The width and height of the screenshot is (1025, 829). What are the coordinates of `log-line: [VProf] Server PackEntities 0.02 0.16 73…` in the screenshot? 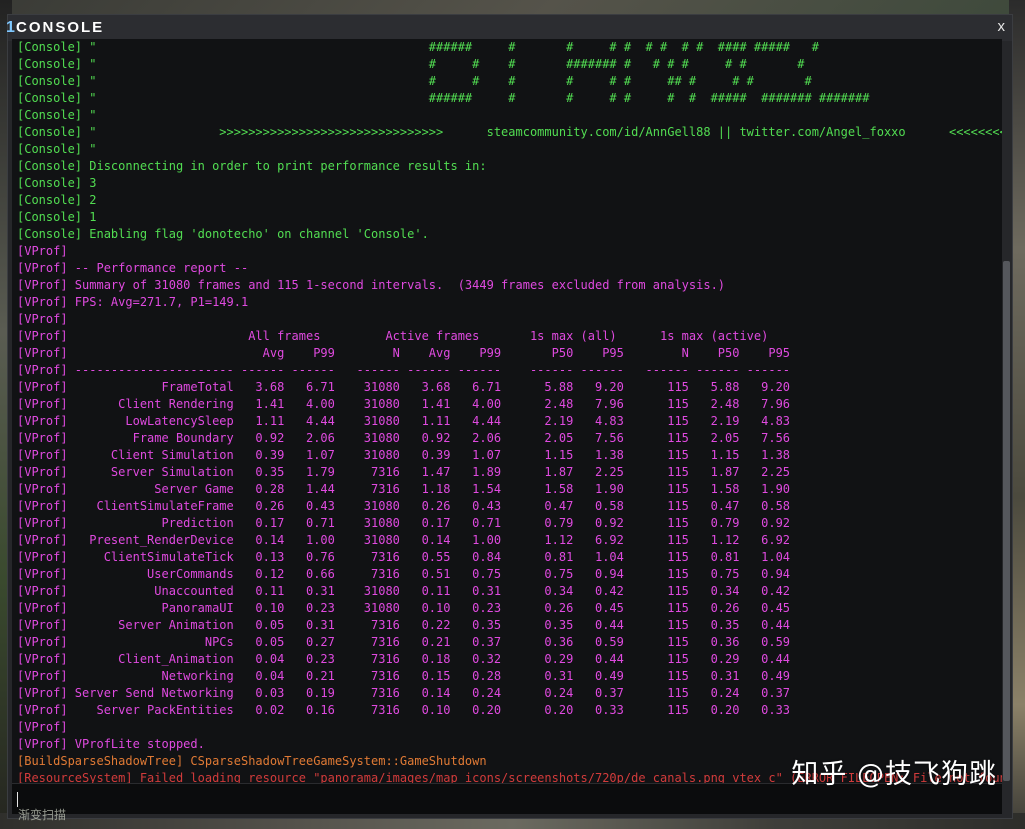 It's located at (404, 710).